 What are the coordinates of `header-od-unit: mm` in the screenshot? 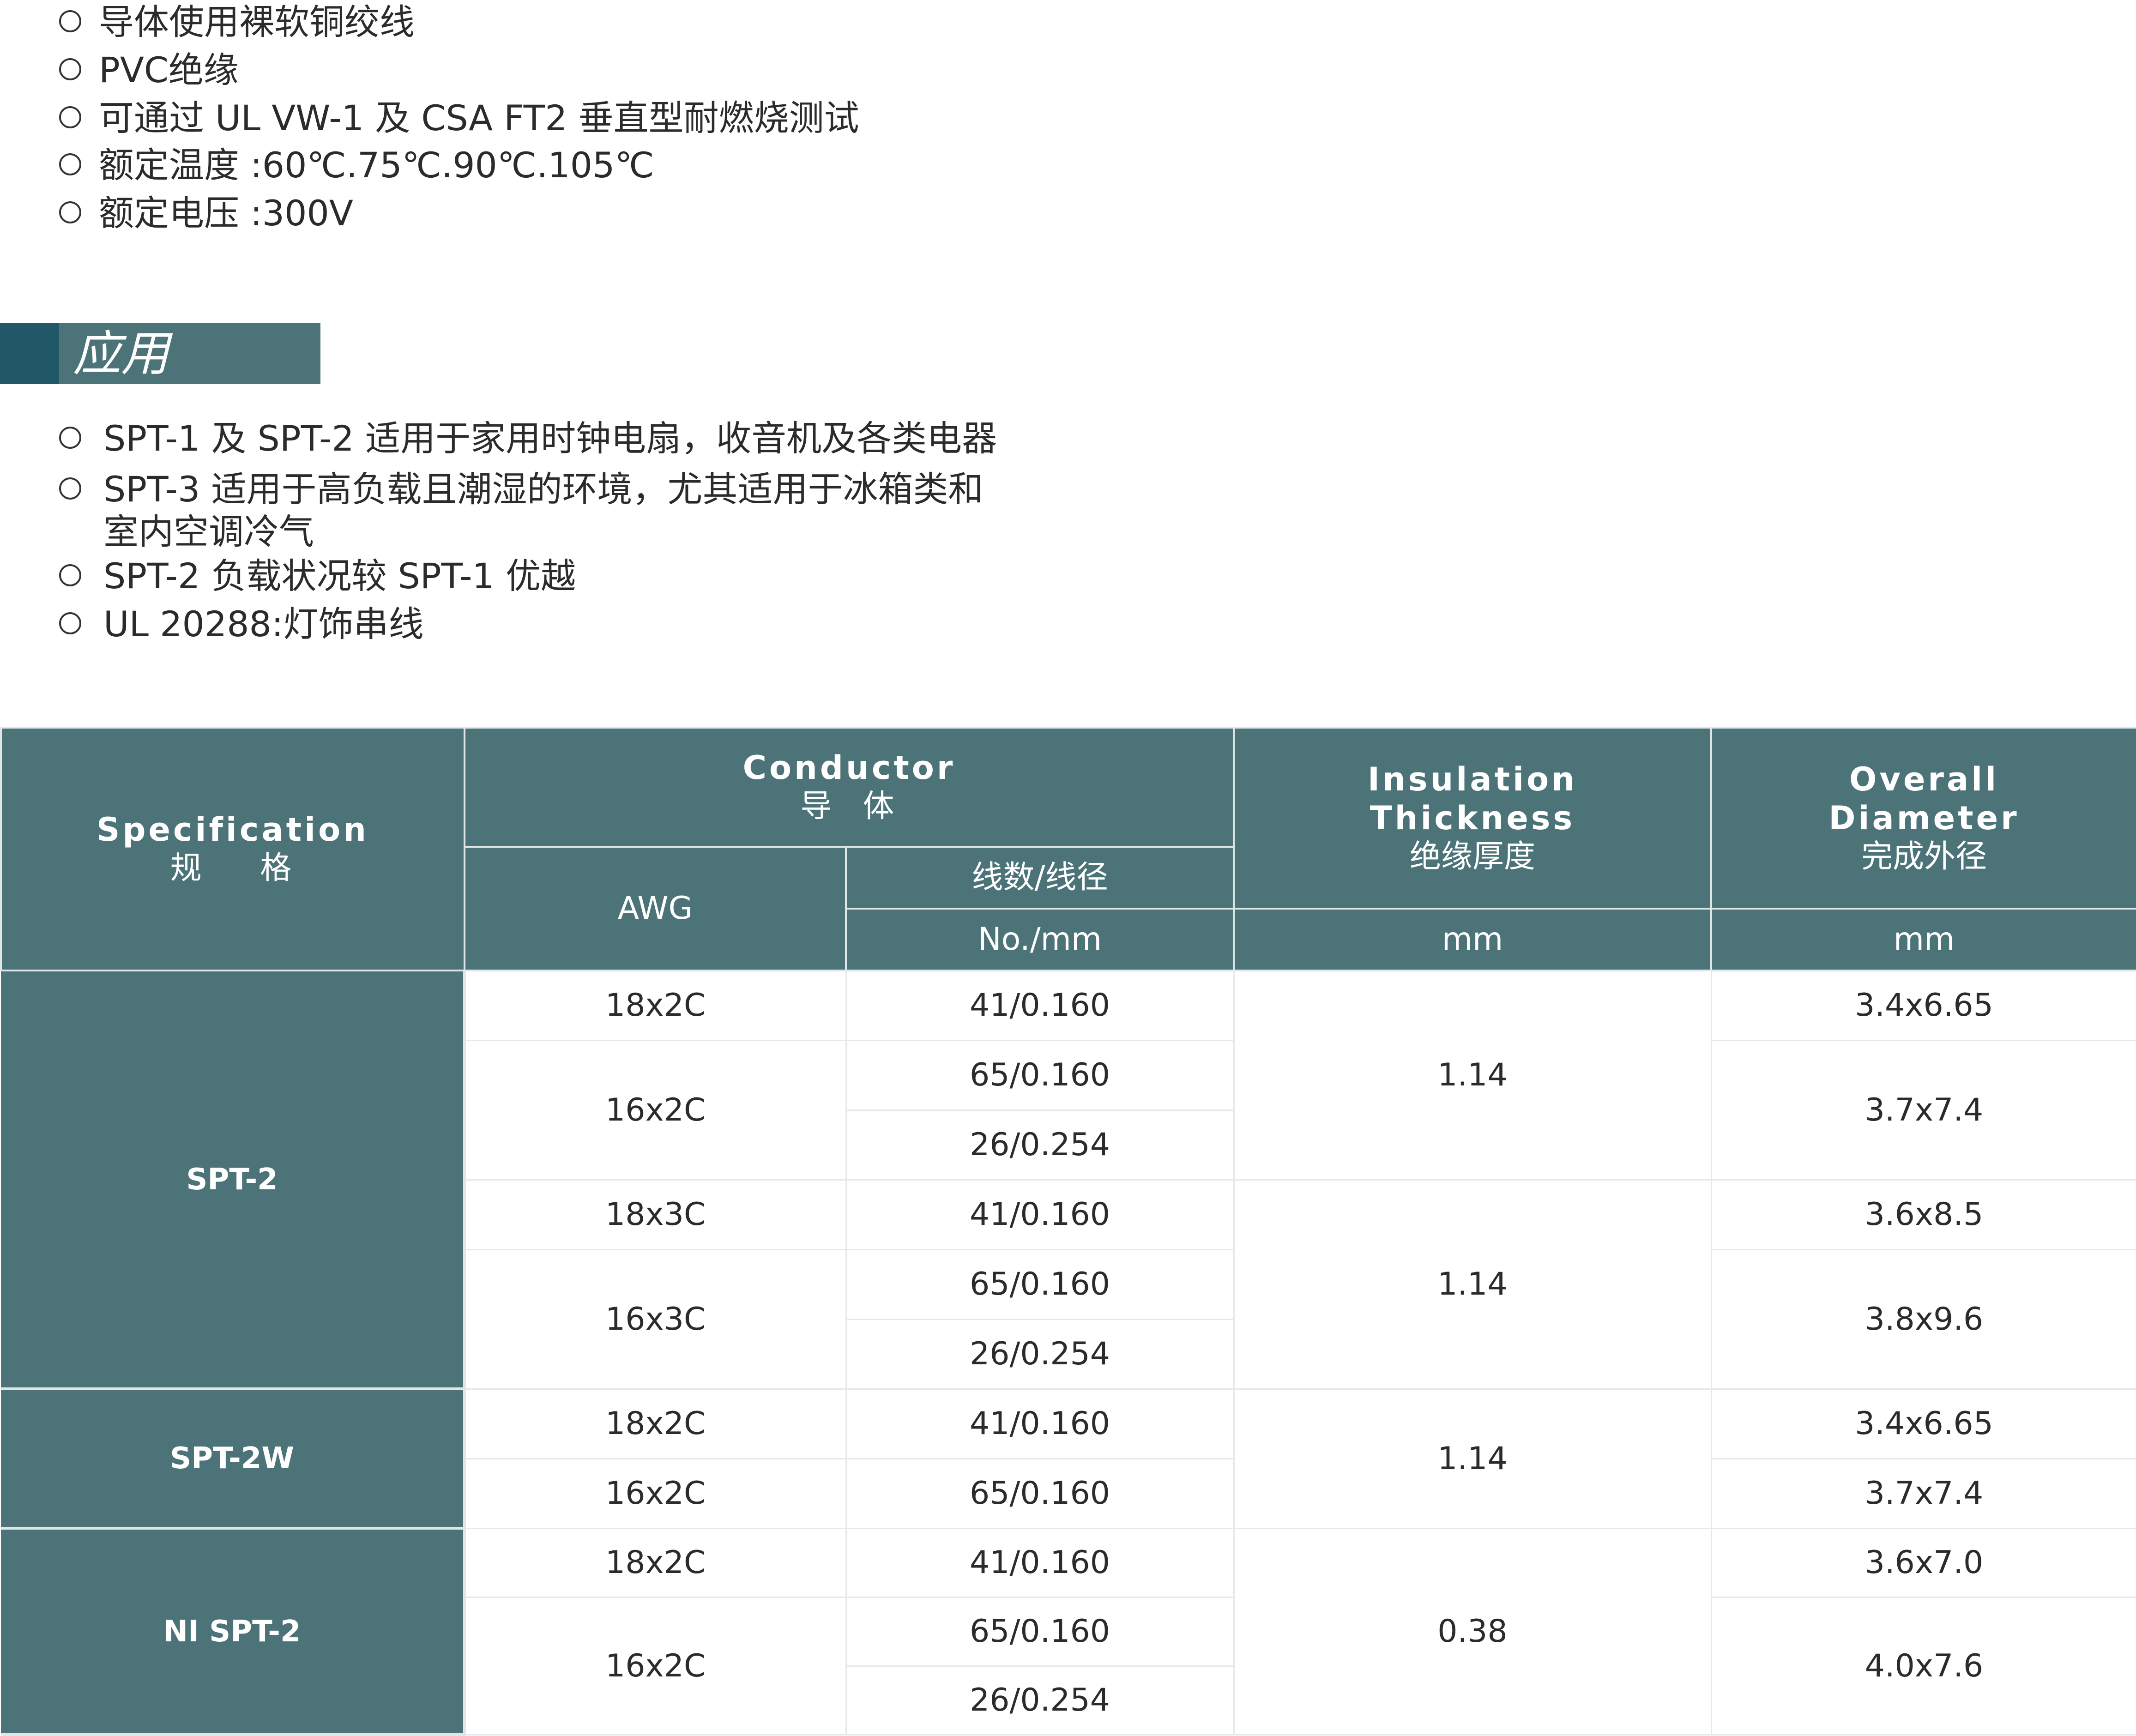 It's located at (1923, 939).